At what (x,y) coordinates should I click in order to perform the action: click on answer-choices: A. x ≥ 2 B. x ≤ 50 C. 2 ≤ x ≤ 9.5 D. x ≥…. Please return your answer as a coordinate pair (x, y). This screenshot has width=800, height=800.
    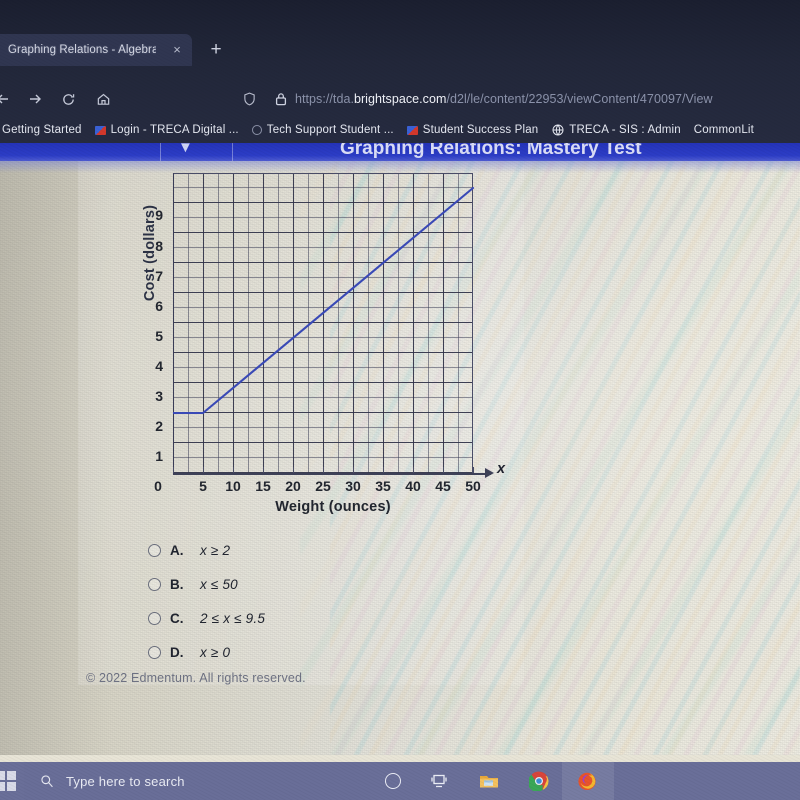
    Looking at the image, I should click on (313, 601).